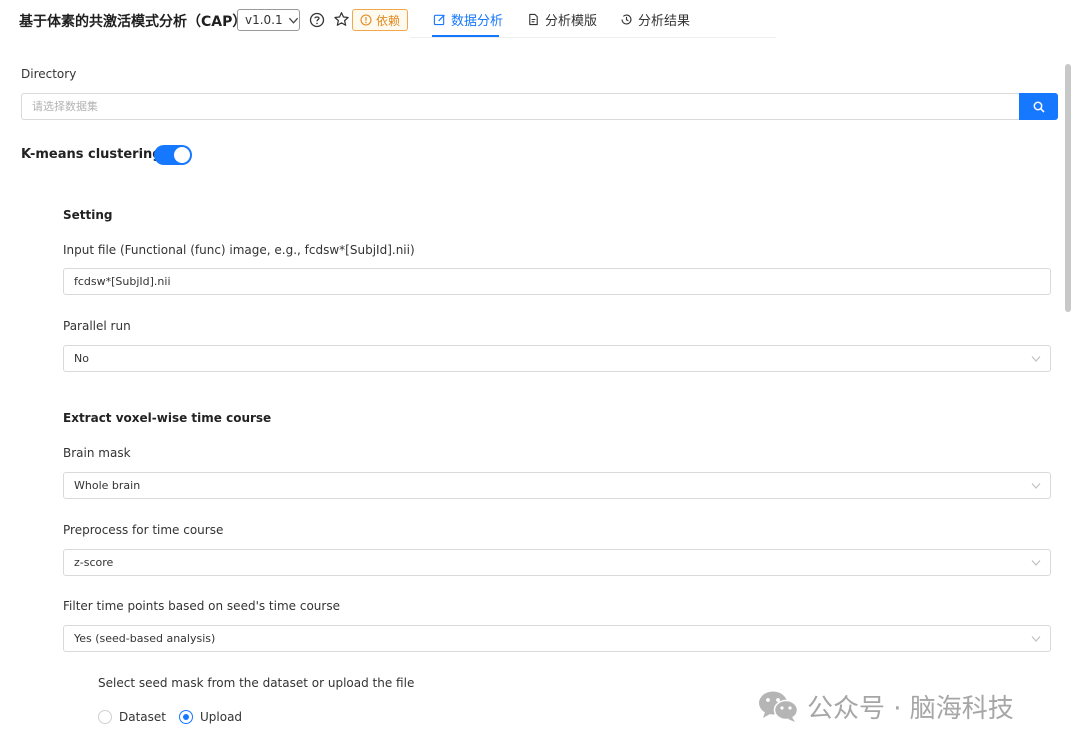 The width and height of the screenshot is (1080, 748). I want to click on filter-select: Yes (seed-based analysis), so click(557, 638).